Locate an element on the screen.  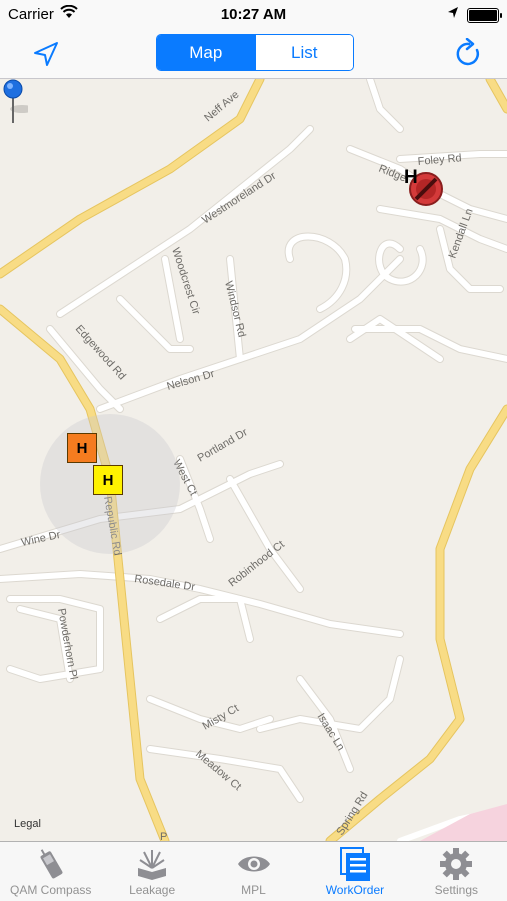
street-label: Windsor Rd is located at coordinates (235, 309).